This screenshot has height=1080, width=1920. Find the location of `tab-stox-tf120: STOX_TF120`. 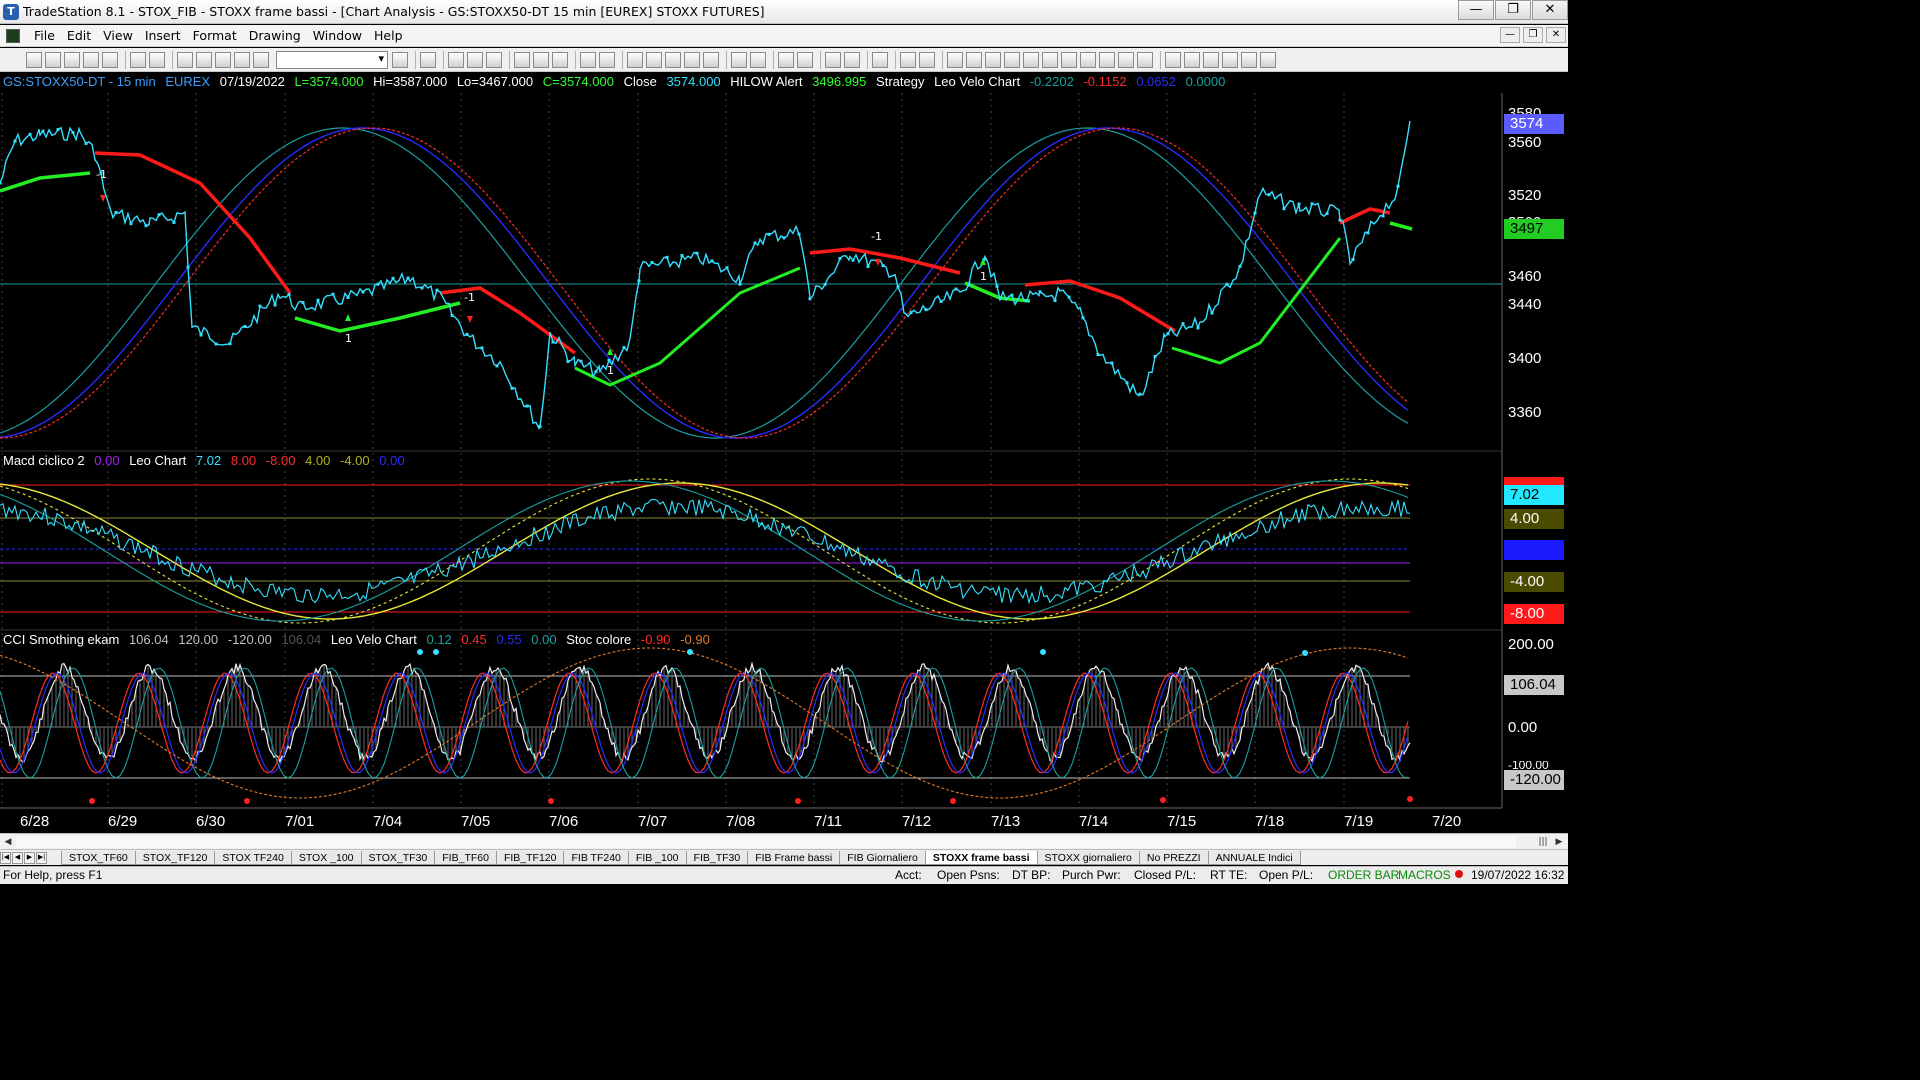

tab-stox-tf120: STOX_TF120 is located at coordinates (175, 857).